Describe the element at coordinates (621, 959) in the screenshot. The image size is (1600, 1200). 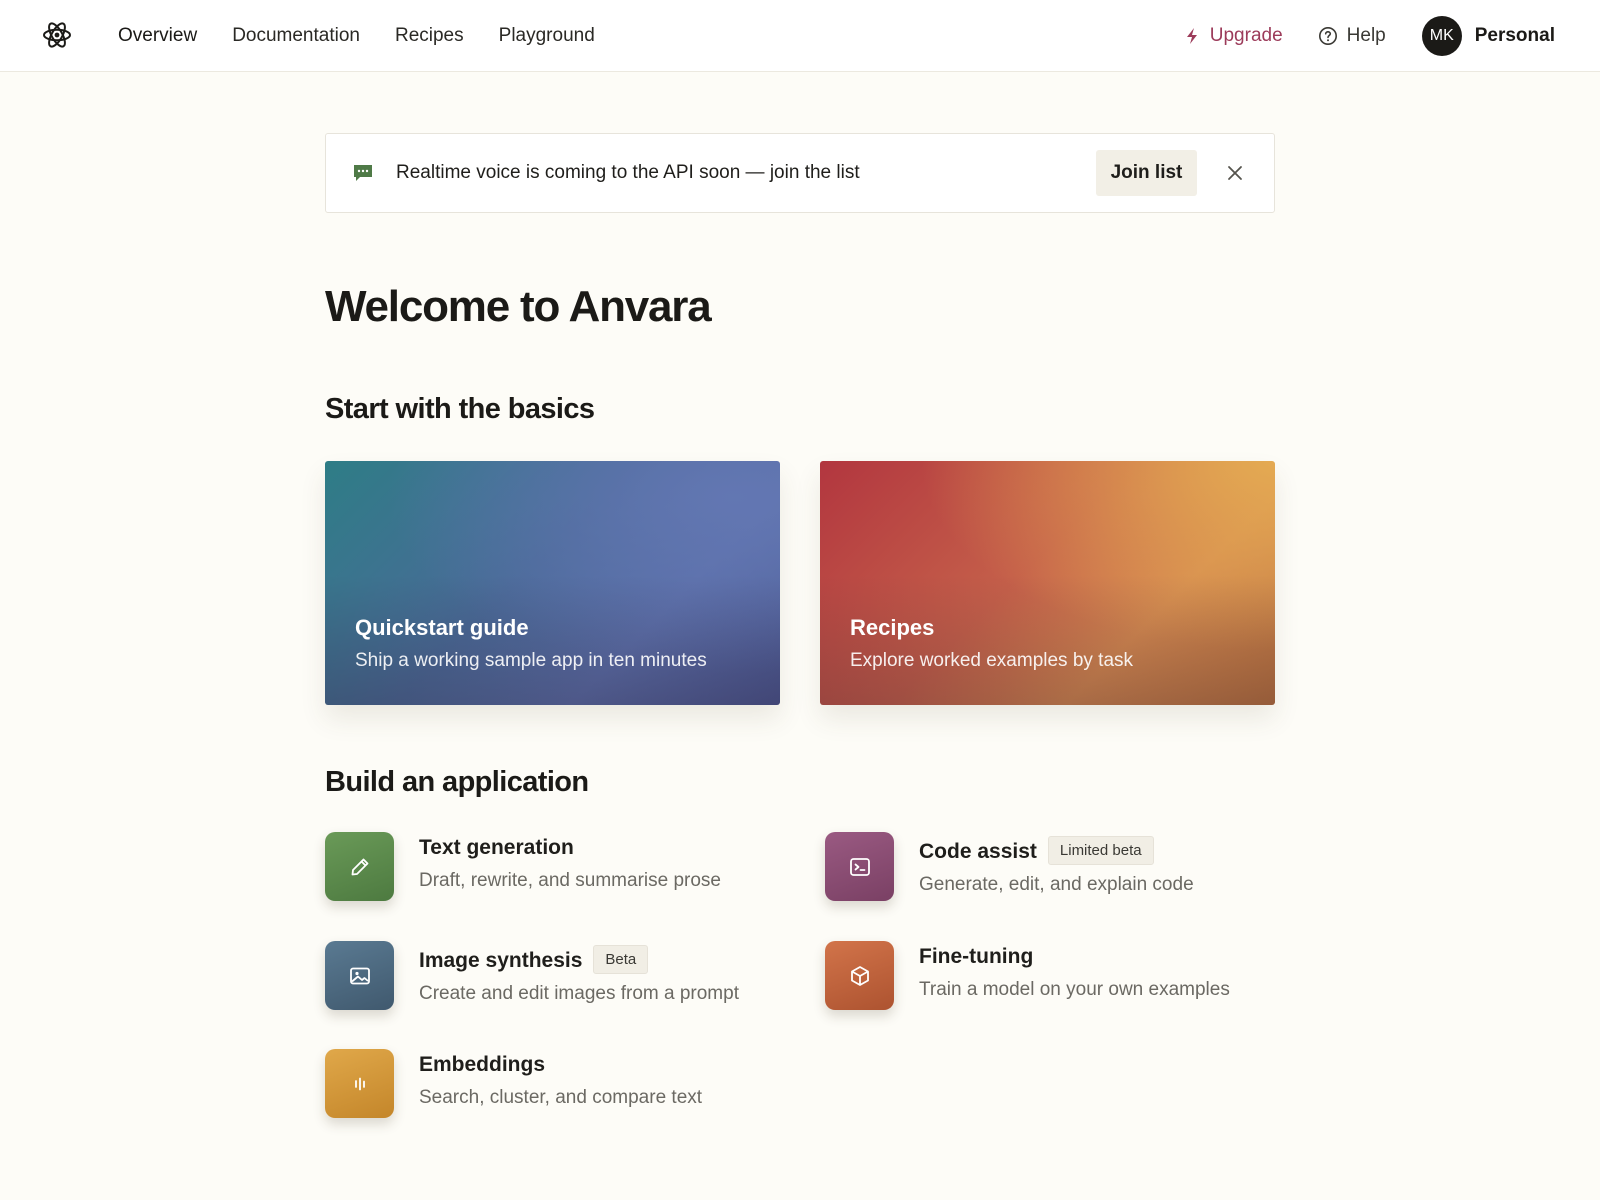
I see `beta-badge: Beta` at that location.